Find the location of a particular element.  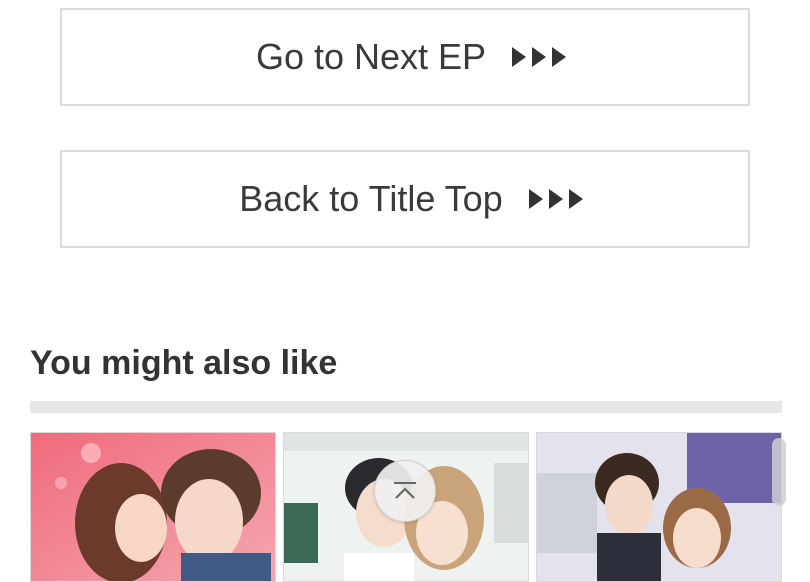

chevron-up-icon is located at coordinates (405, 490).